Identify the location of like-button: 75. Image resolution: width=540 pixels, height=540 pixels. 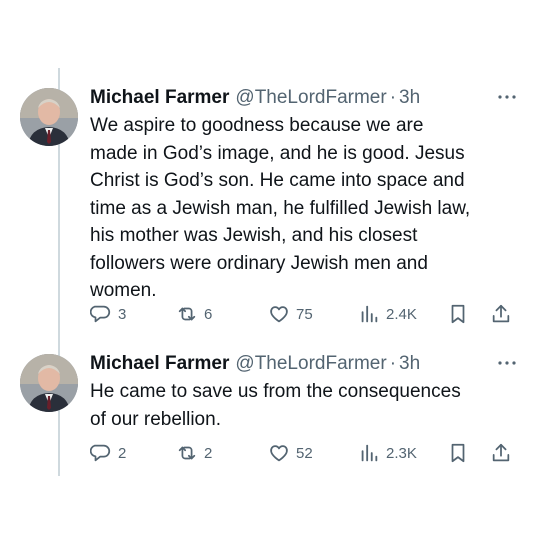
(290, 314).